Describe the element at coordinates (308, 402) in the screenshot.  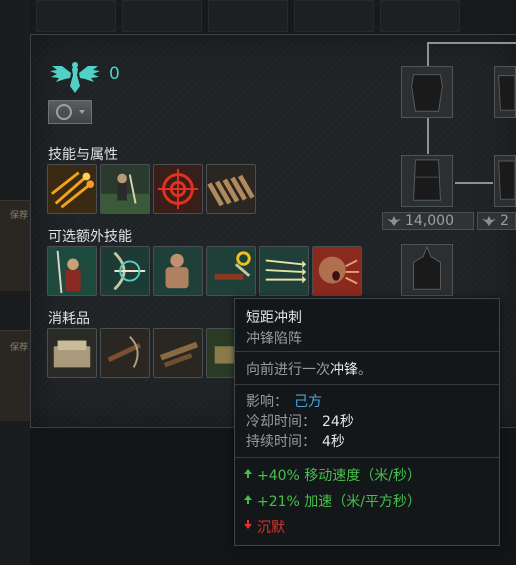
I see `affects-value: 己方` at that location.